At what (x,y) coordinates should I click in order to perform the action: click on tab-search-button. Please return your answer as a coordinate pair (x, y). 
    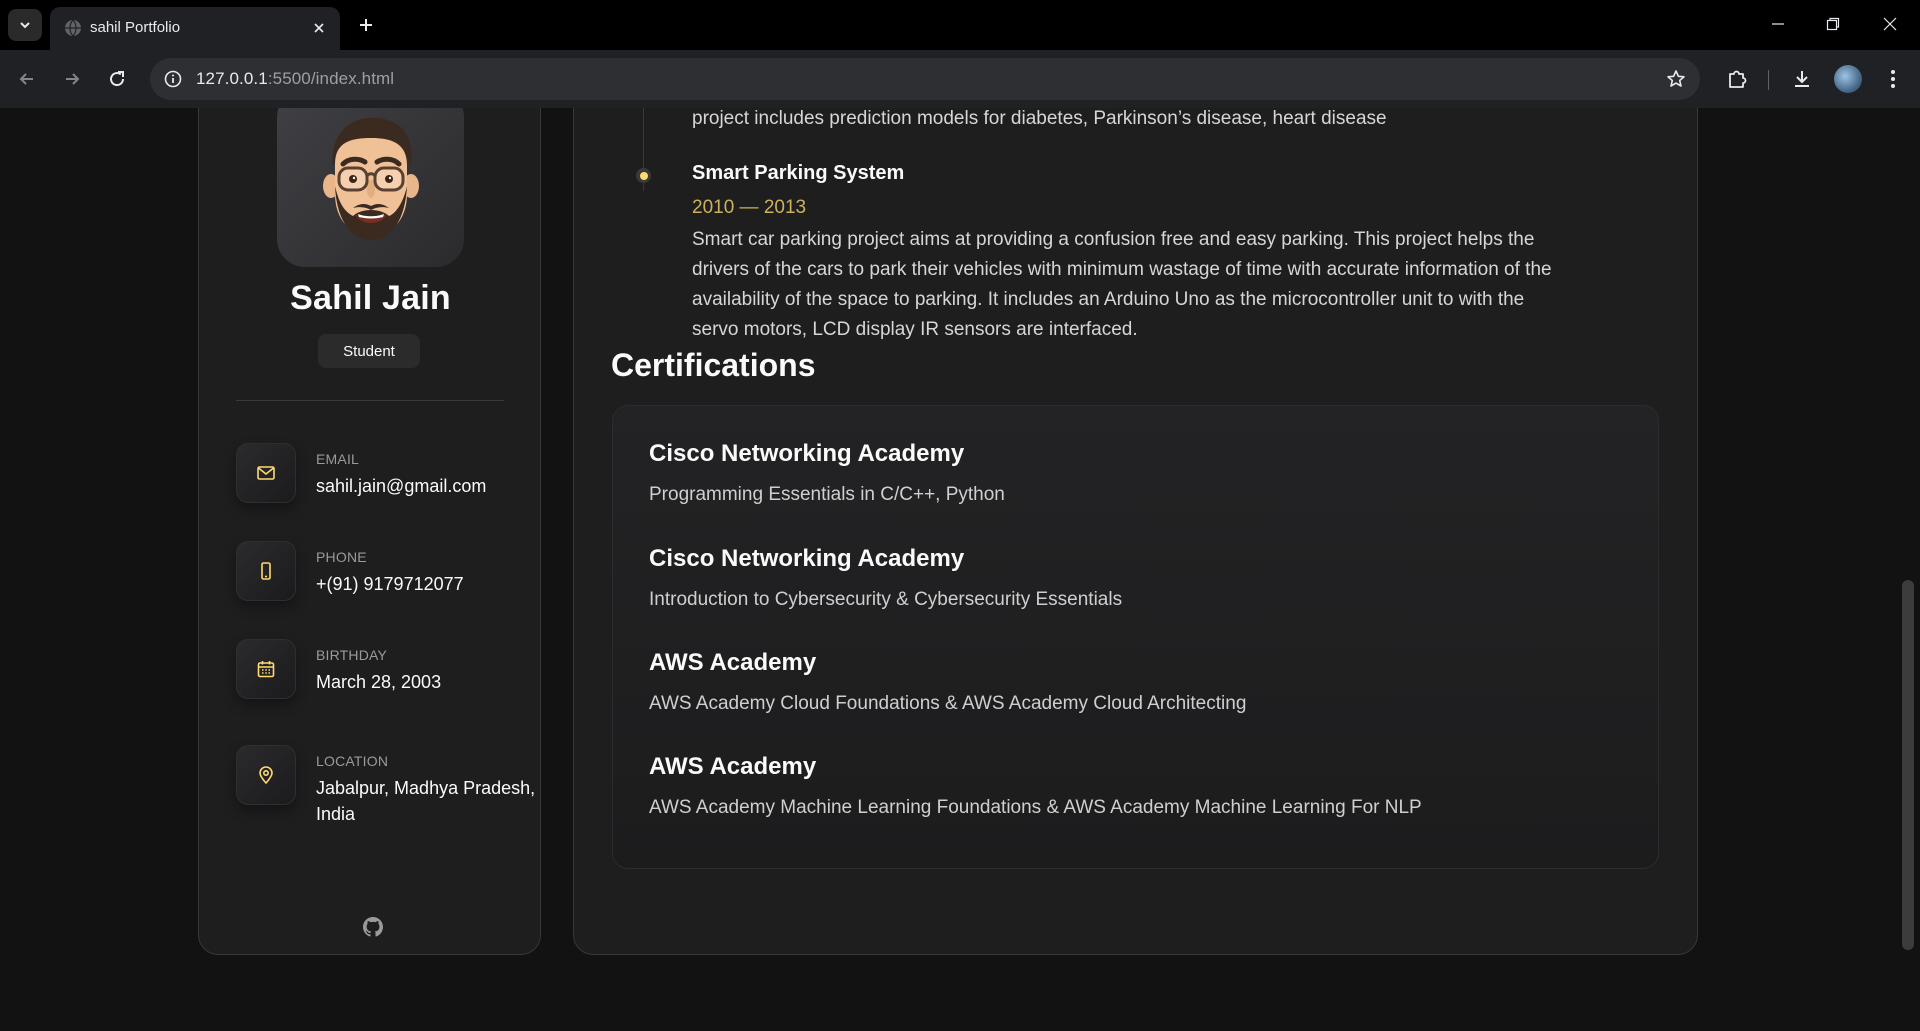
    Looking at the image, I should click on (25, 25).